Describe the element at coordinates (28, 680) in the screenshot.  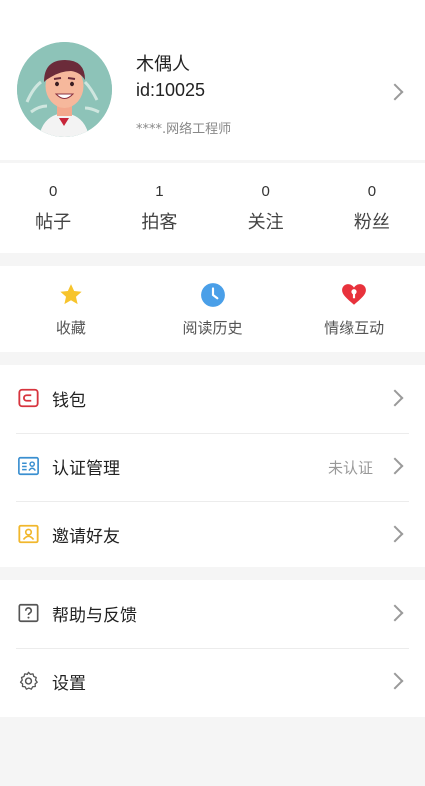
I see `gear-icon` at that location.